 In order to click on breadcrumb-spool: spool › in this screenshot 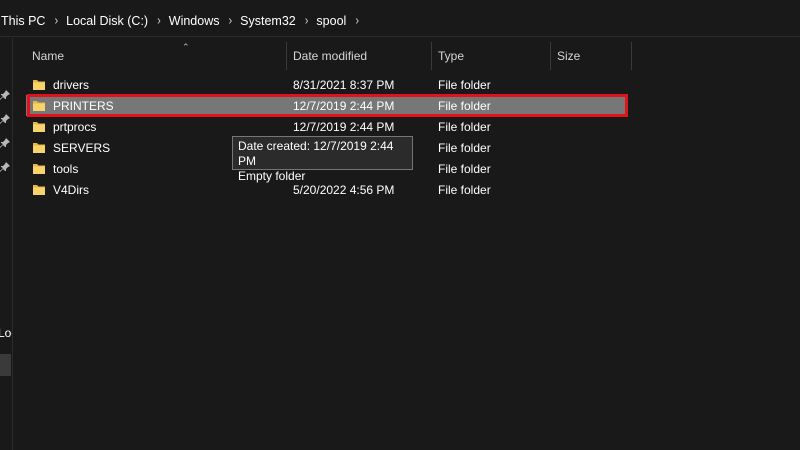, I will do `click(341, 21)`.